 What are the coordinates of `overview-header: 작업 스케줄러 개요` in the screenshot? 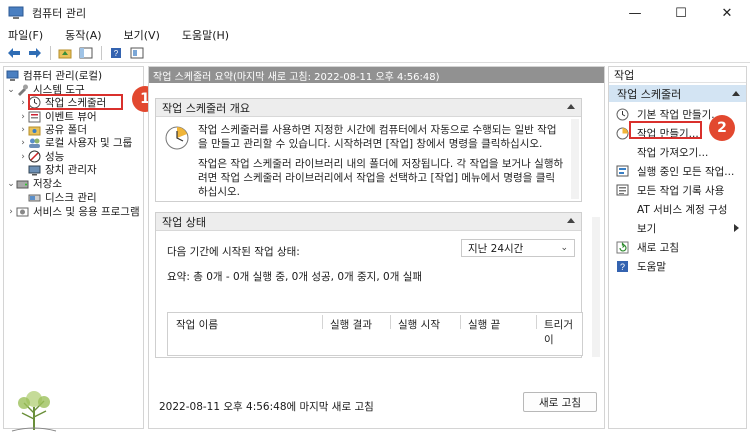 It's located at (368, 108).